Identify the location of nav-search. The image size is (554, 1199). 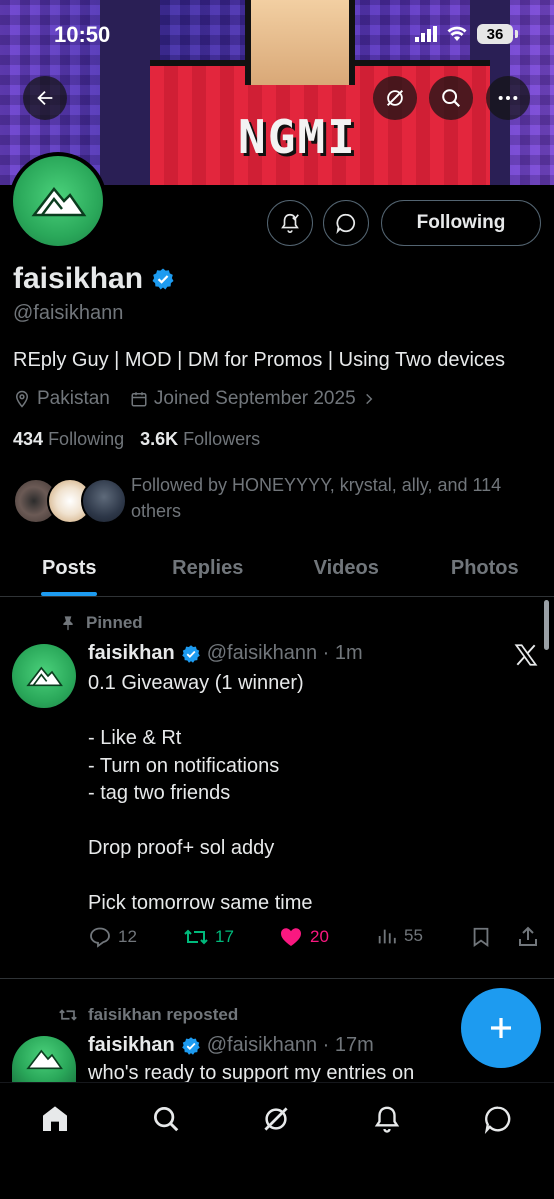
(166, 1119).